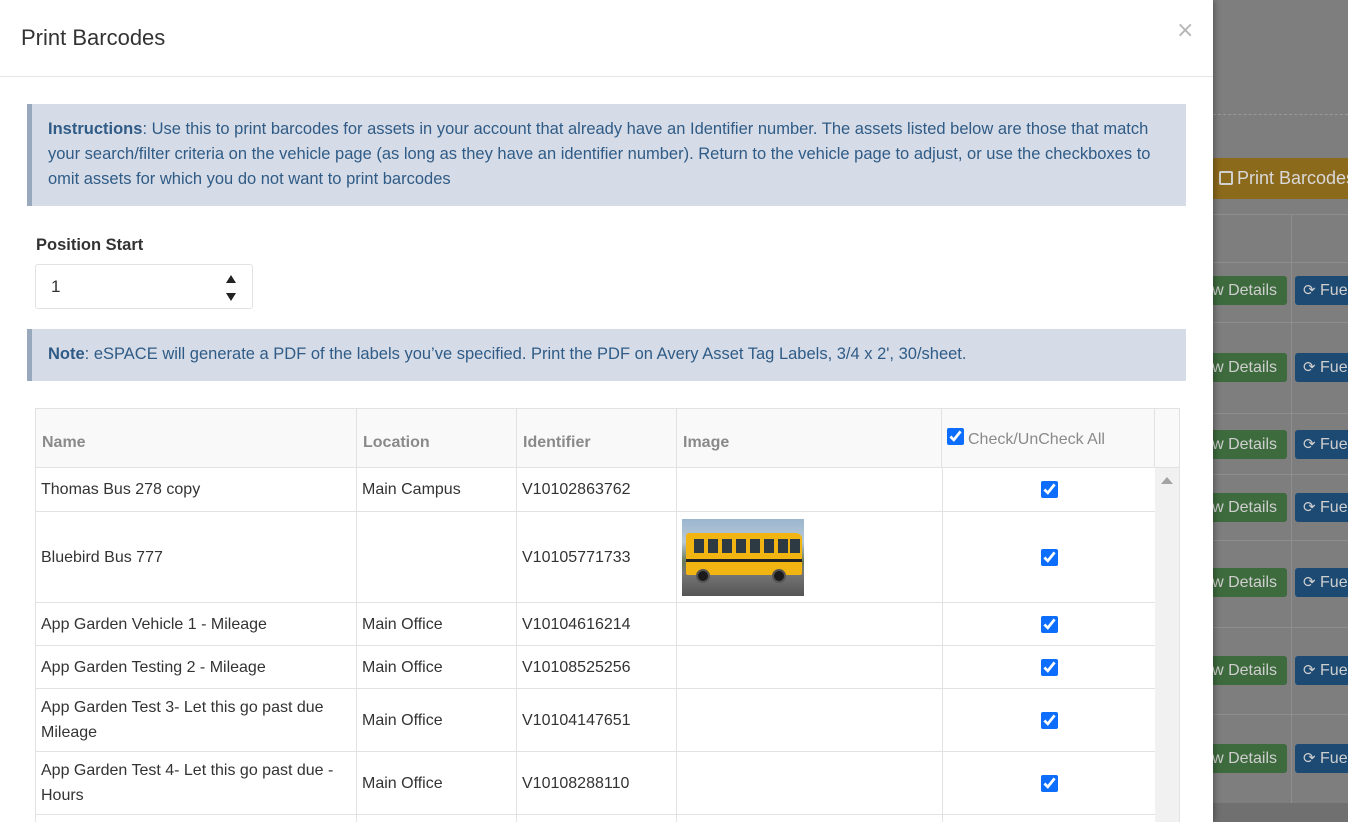 The width and height of the screenshot is (1348, 822). What do you see at coordinates (1036, 439) in the screenshot?
I see `check-all-label: Check/UnCheck All` at bounding box center [1036, 439].